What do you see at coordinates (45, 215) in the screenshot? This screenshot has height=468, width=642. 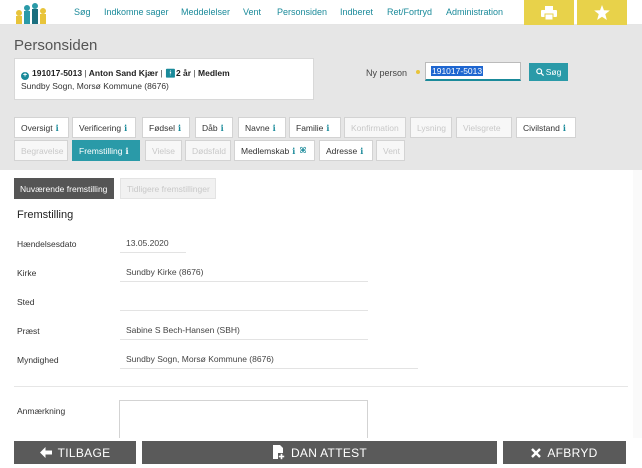 I see `section-title: Fremstilling` at bounding box center [45, 215].